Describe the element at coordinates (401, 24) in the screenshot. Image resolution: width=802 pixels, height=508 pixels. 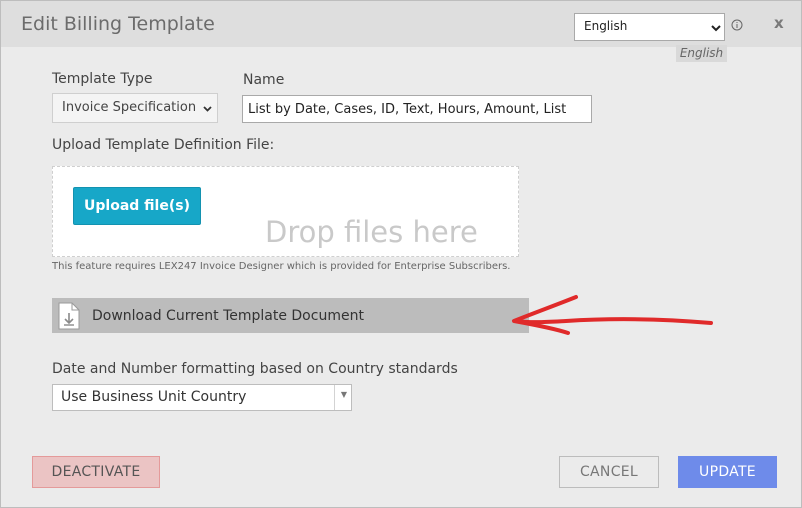
I see `dialog-titlebar: Edit Billing Template English x` at that location.